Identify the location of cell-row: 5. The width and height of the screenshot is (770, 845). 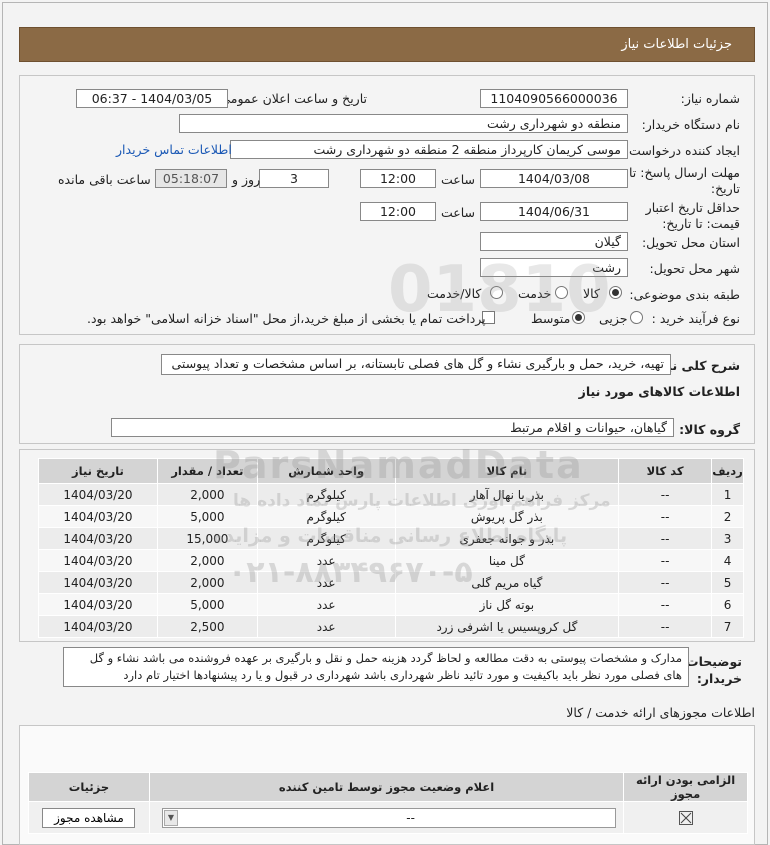
(727, 582).